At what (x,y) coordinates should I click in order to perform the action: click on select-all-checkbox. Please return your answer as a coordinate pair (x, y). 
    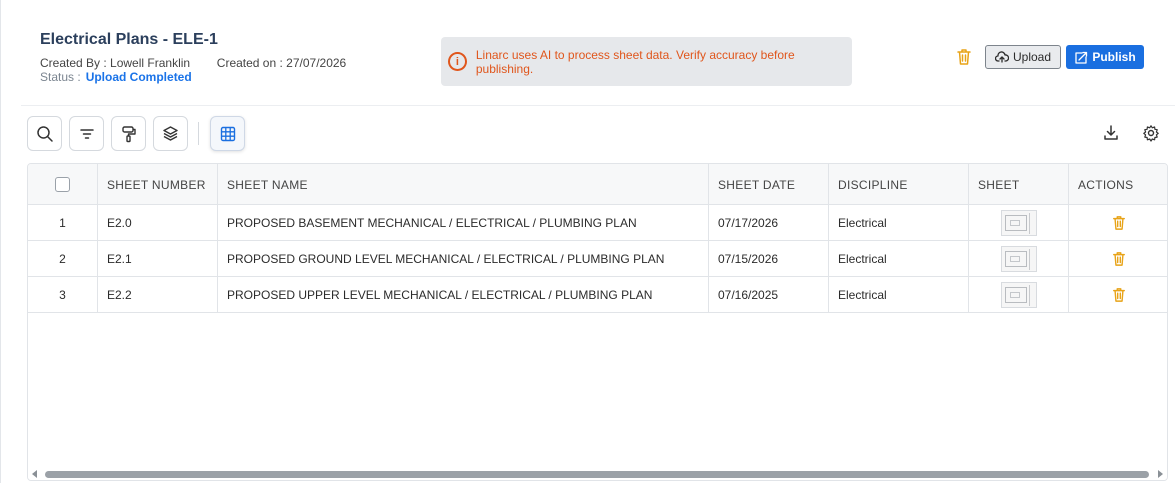
    Looking at the image, I should click on (62, 184).